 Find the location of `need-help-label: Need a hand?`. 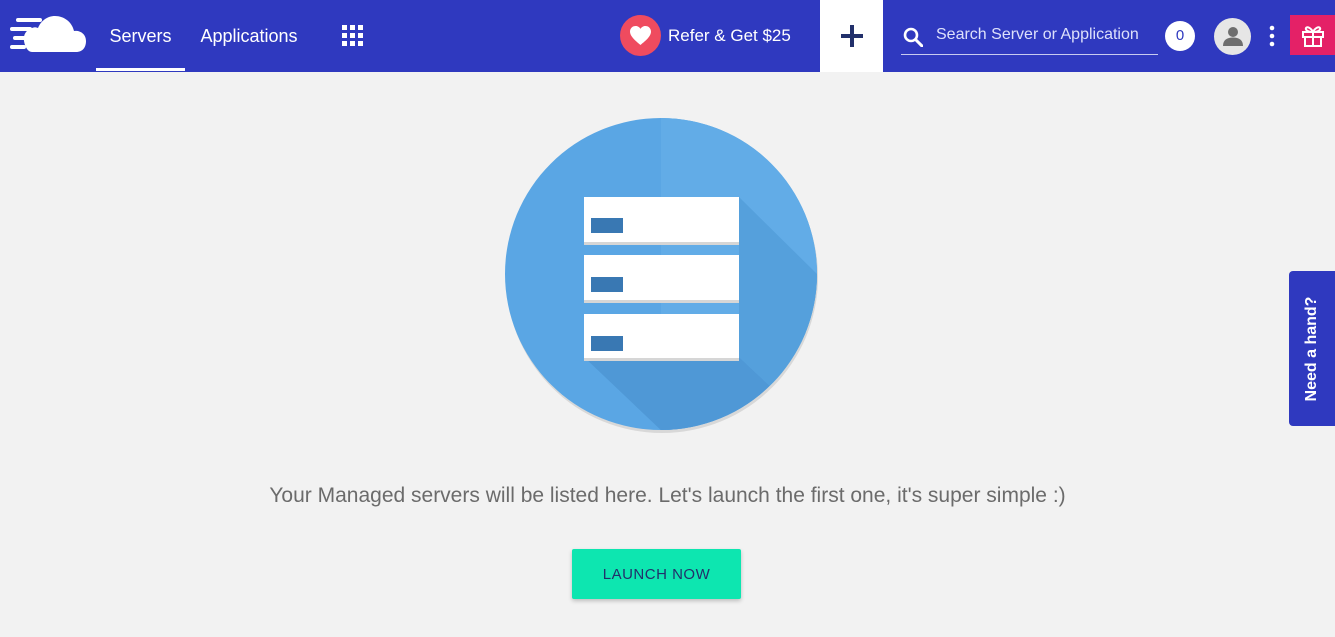

need-help-label: Need a hand? is located at coordinates (1311, 348).